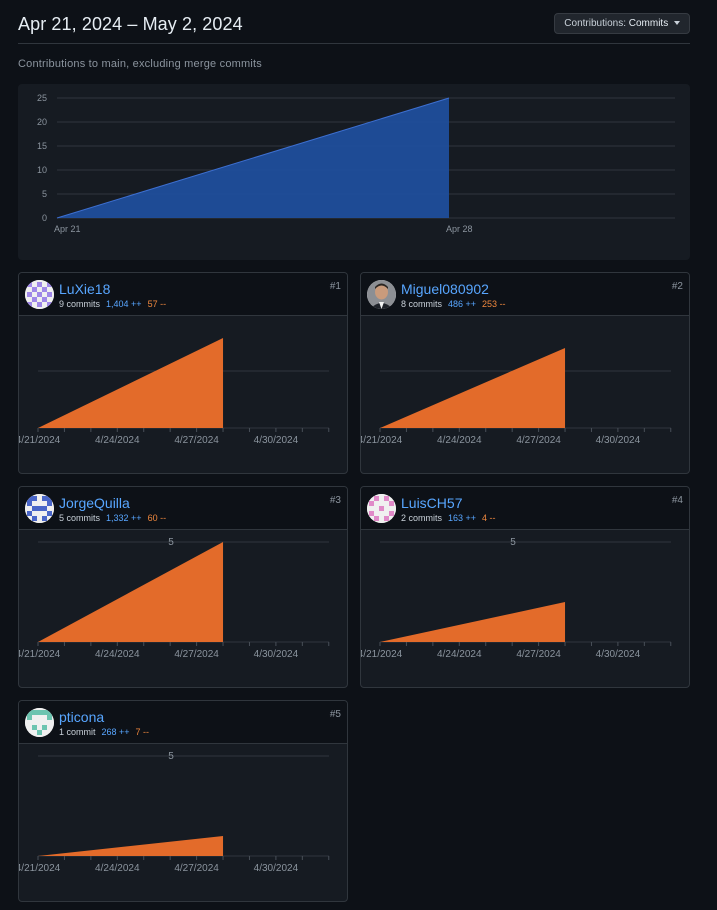  What do you see at coordinates (124, 304) in the screenshot?
I see `additions-count: 1,404 ++` at bounding box center [124, 304].